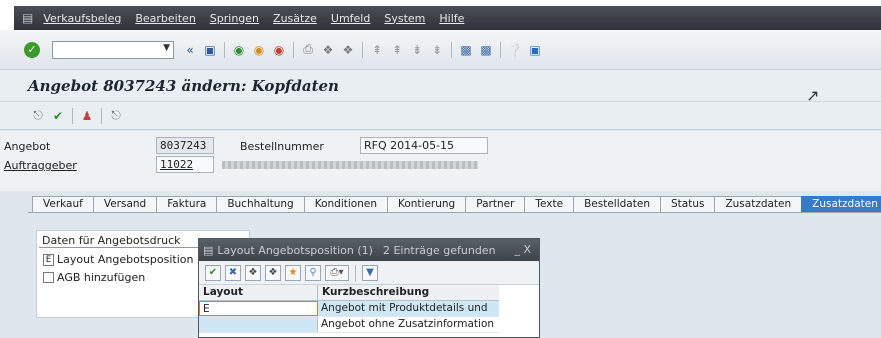 This screenshot has width=881, height=338. Describe the element at coordinates (408, 324) in the screenshot. I see `table-cell-desc: Angebot ohne Zusatzinformation` at that location.